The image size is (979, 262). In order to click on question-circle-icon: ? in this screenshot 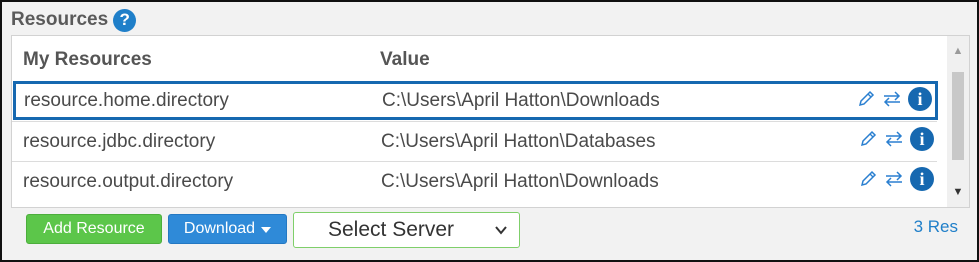, I will do `click(125, 20)`.